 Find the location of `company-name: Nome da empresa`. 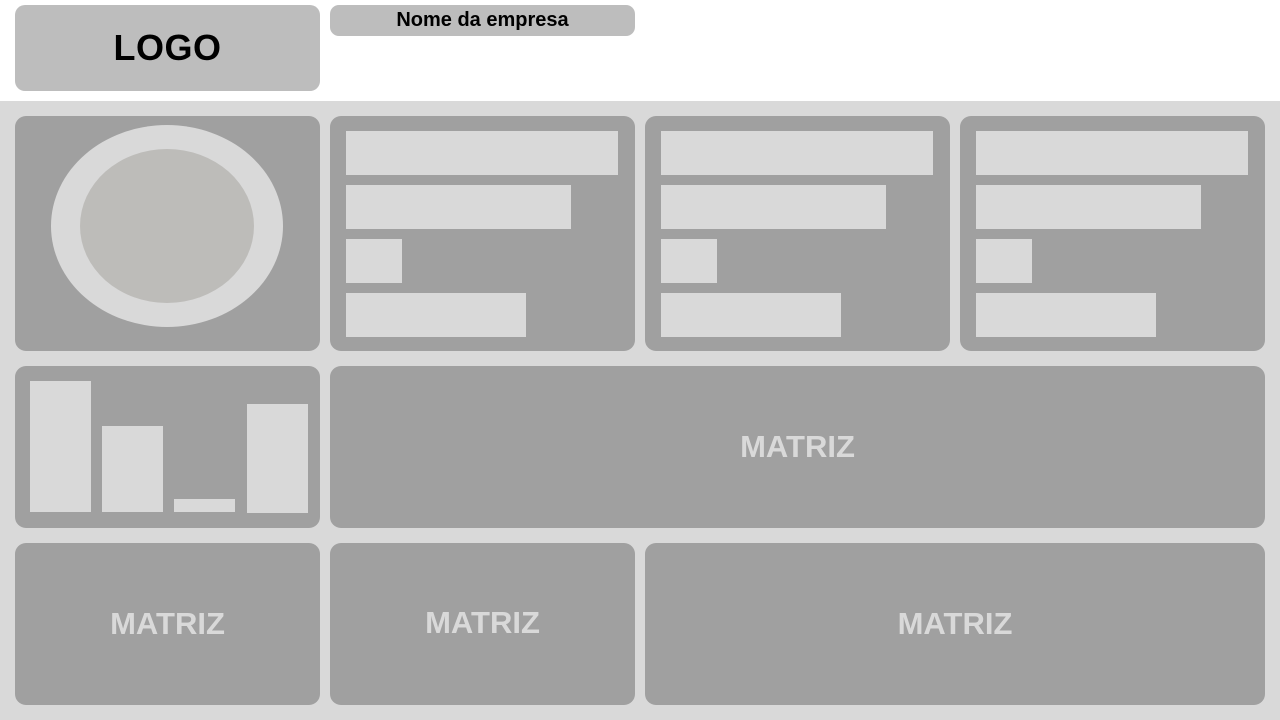

company-name: Nome da empresa is located at coordinates (482, 20).